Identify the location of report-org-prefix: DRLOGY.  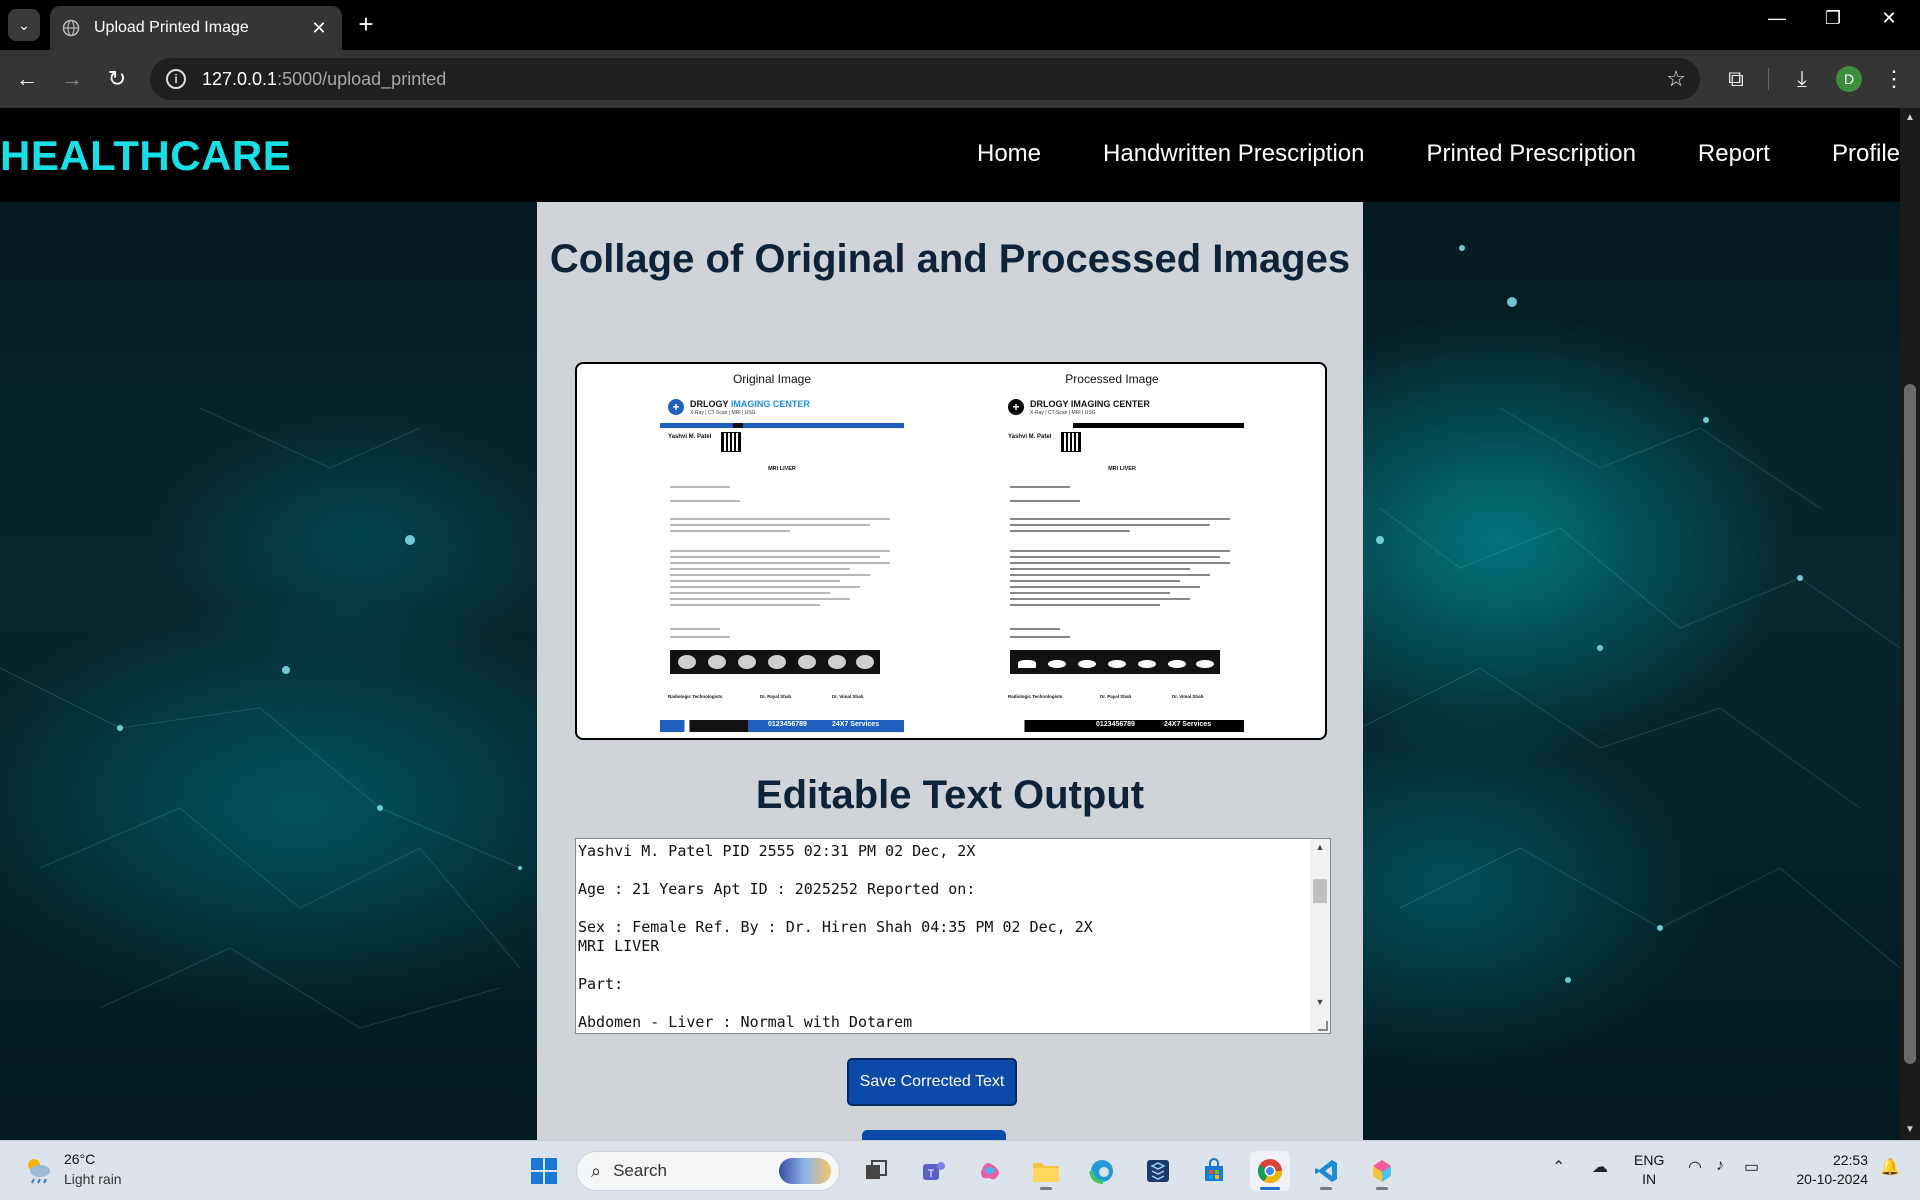
(709, 404).